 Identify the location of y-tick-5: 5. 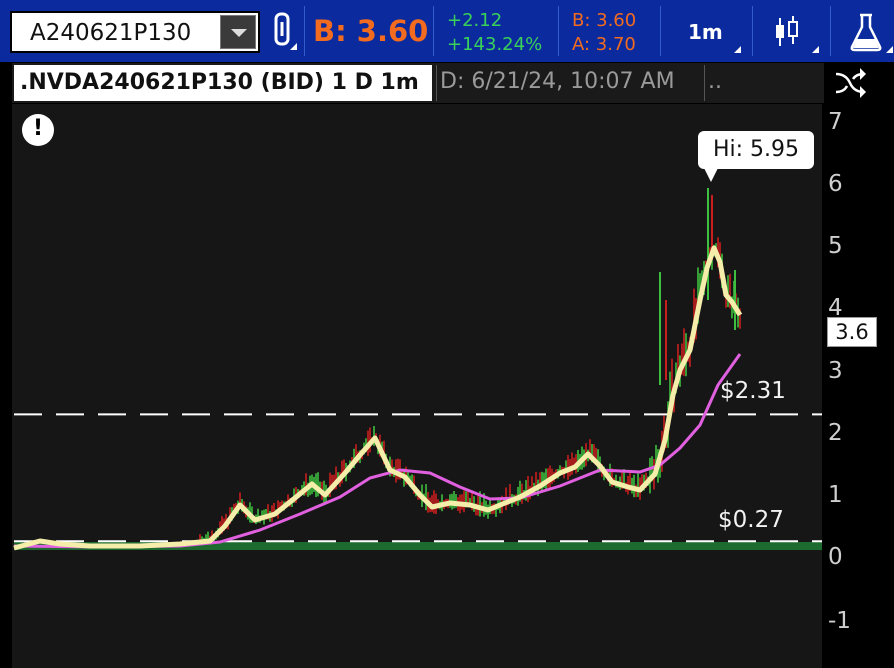
(835, 246).